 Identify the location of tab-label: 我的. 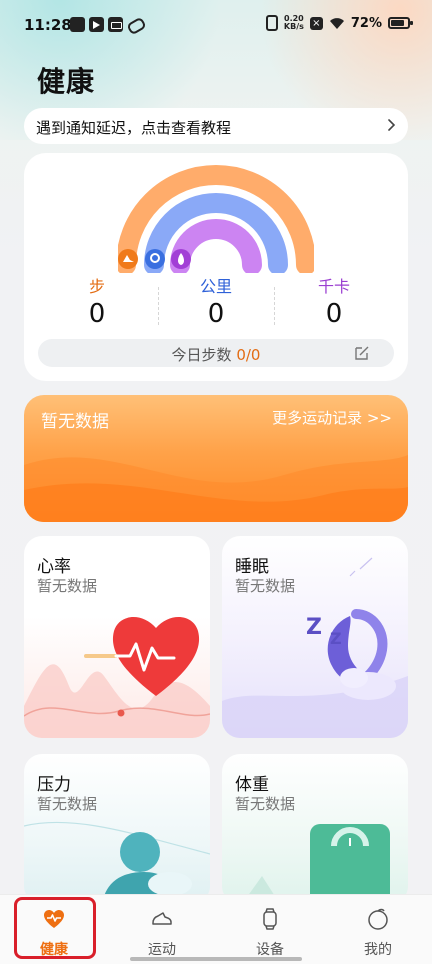
(378, 950).